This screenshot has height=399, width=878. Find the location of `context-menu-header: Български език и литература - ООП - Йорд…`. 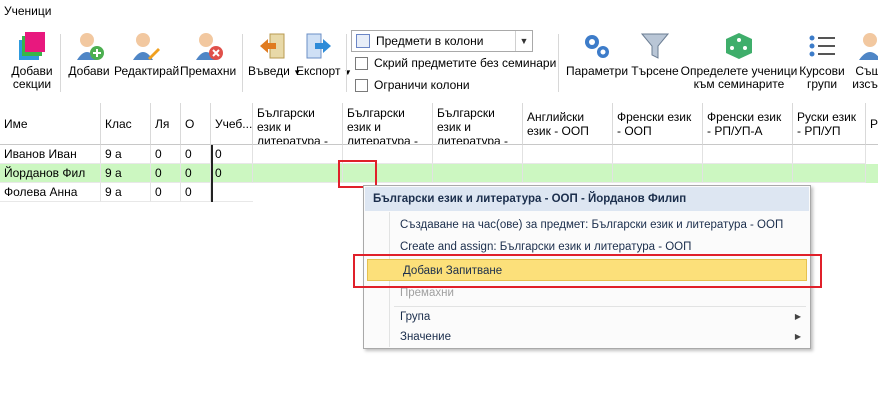

context-menu-header: Български език и литература - ООП - Йорд… is located at coordinates (587, 199).